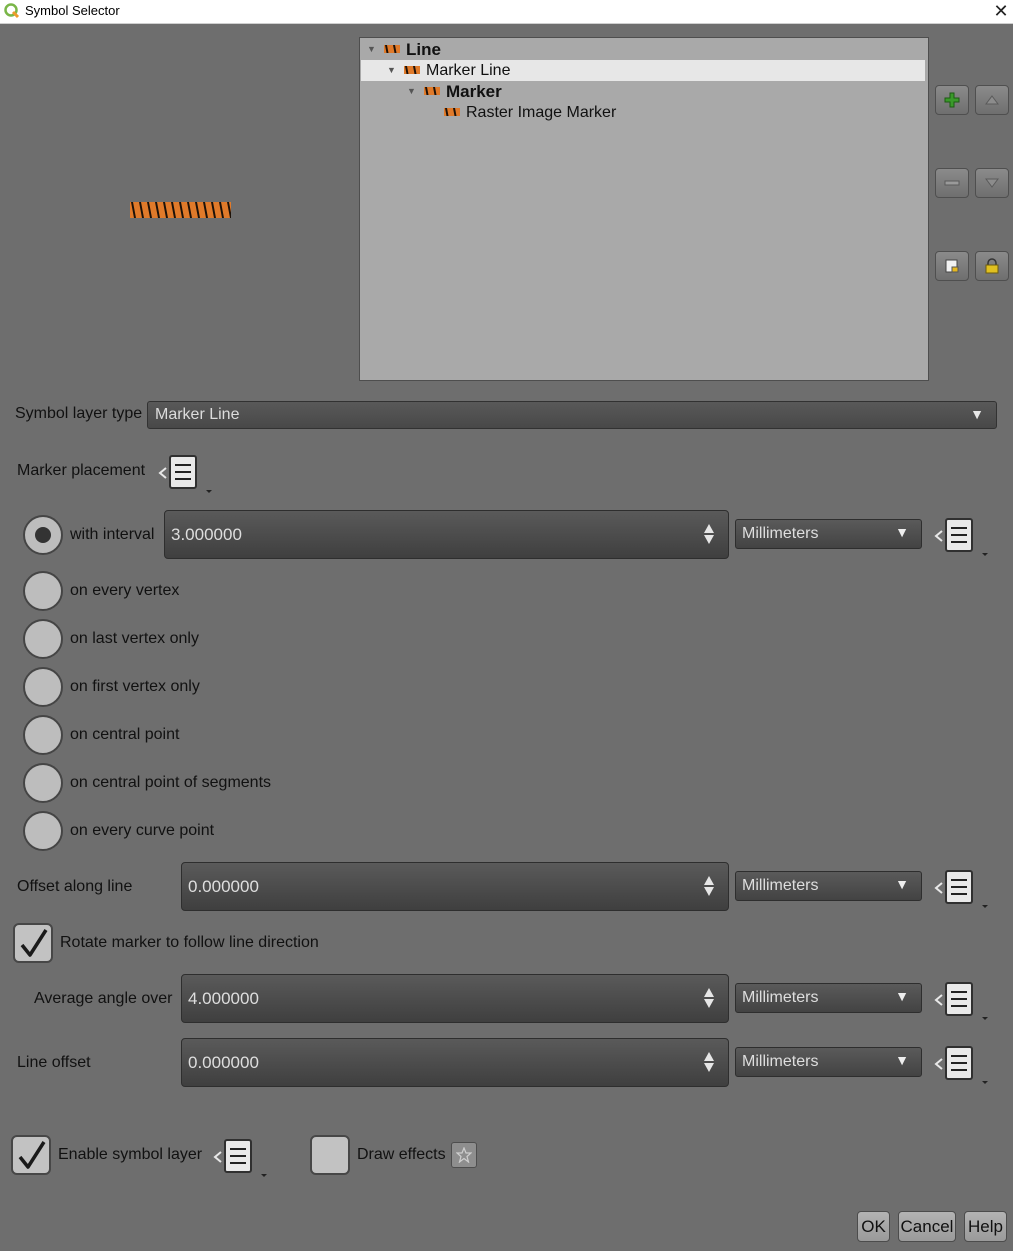 This screenshot has width=1013, height=1251. I want to click on line-offset-unit-select: Millimeters ▼, so click(828, 1062).